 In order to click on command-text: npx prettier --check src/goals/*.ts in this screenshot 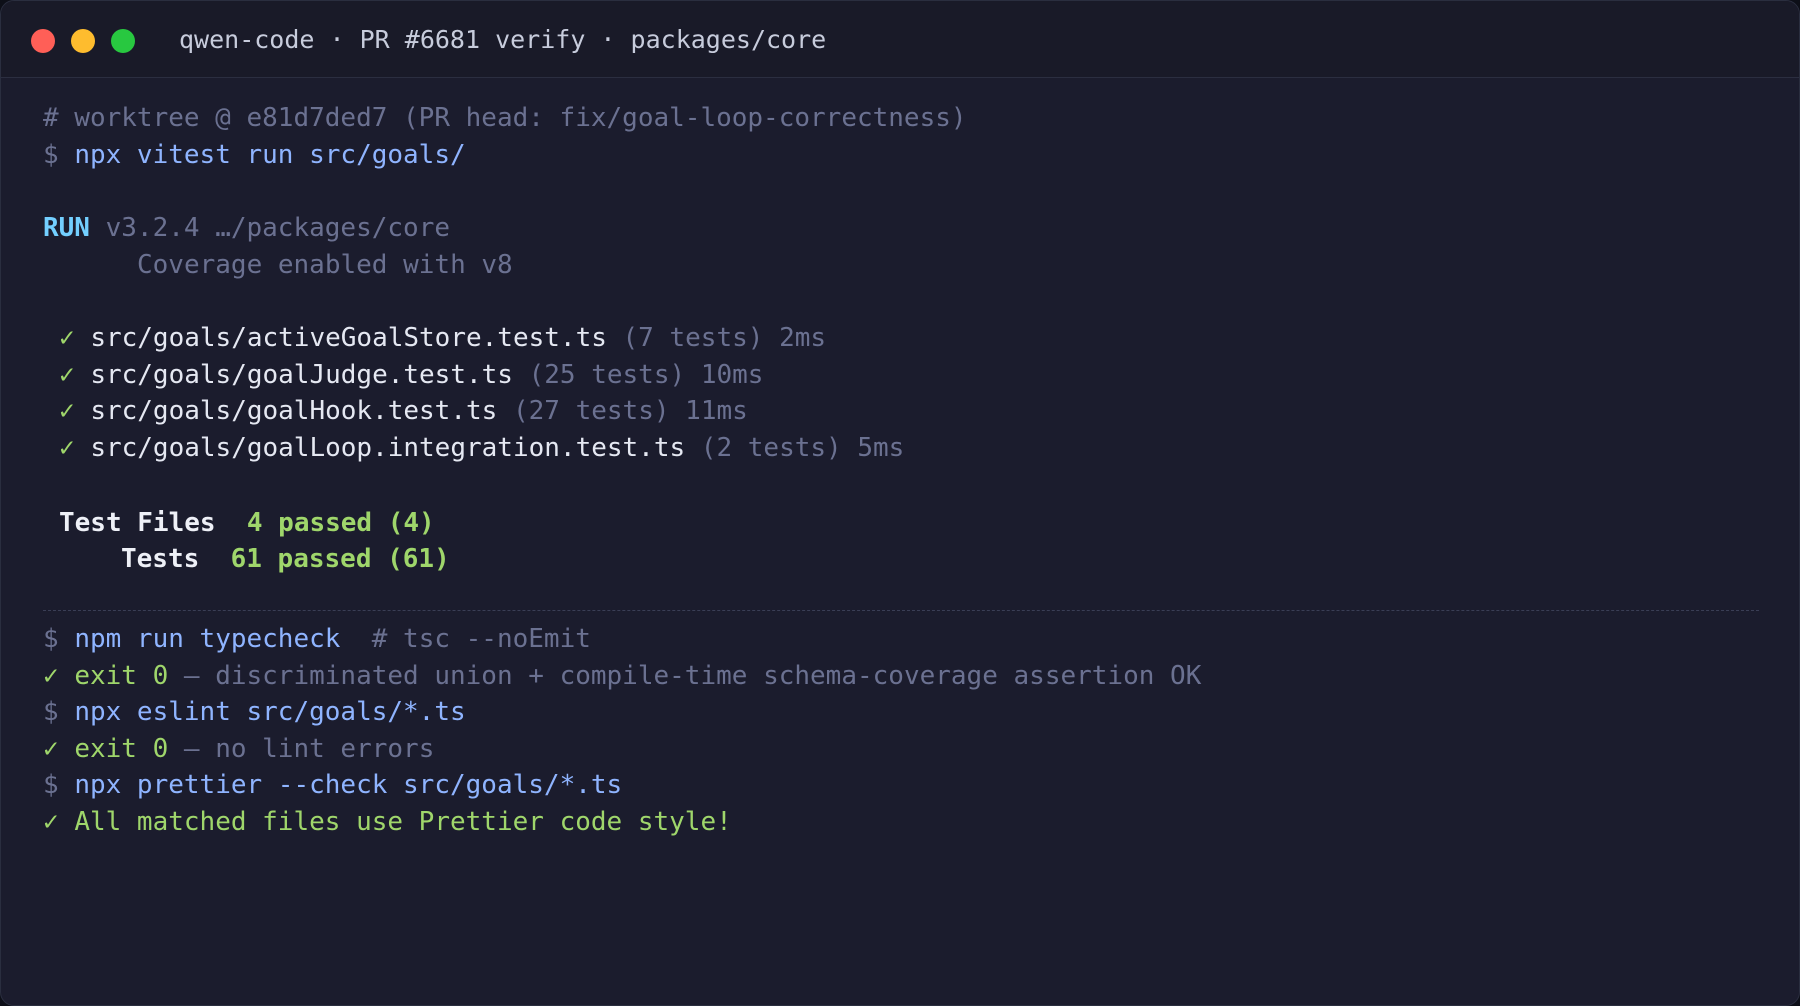, I will do `click(348, 785)`.